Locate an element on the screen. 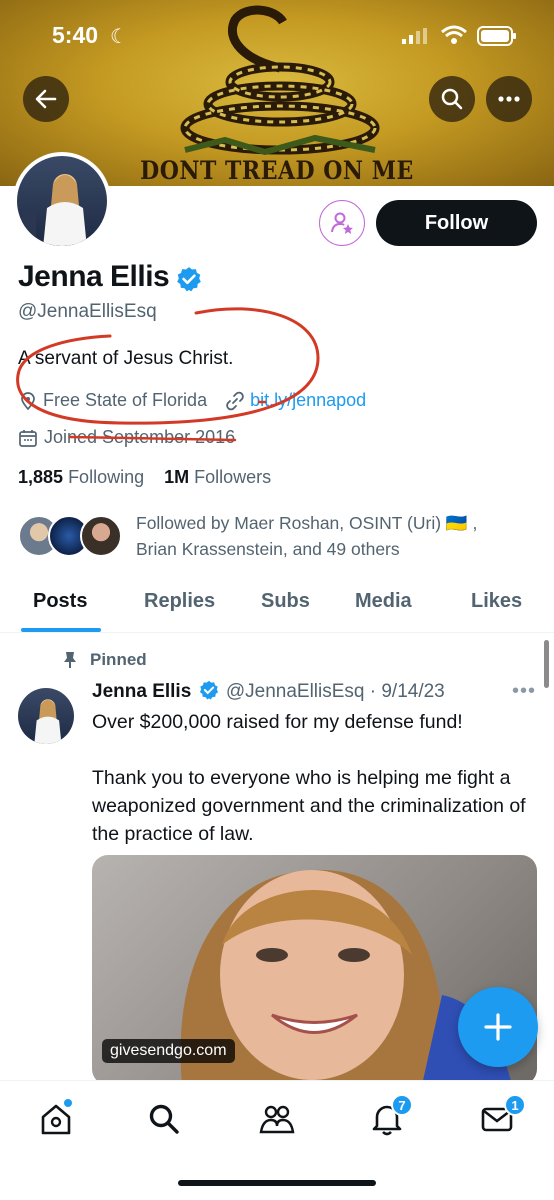 This screenshot has height=1200, width=554. pinned-label: Pinned is located at coordinates (104, 660).